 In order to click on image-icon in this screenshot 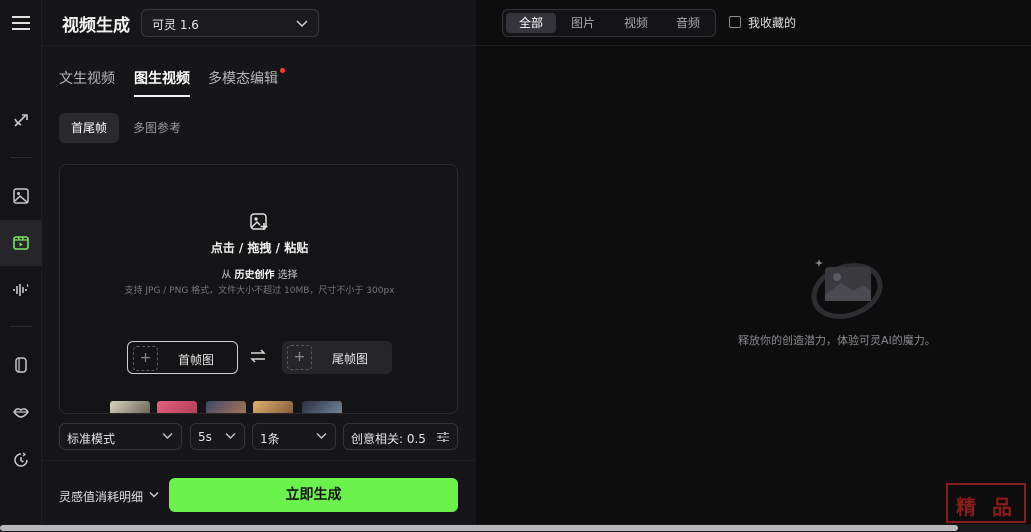, I will do `click(21, 196)`.